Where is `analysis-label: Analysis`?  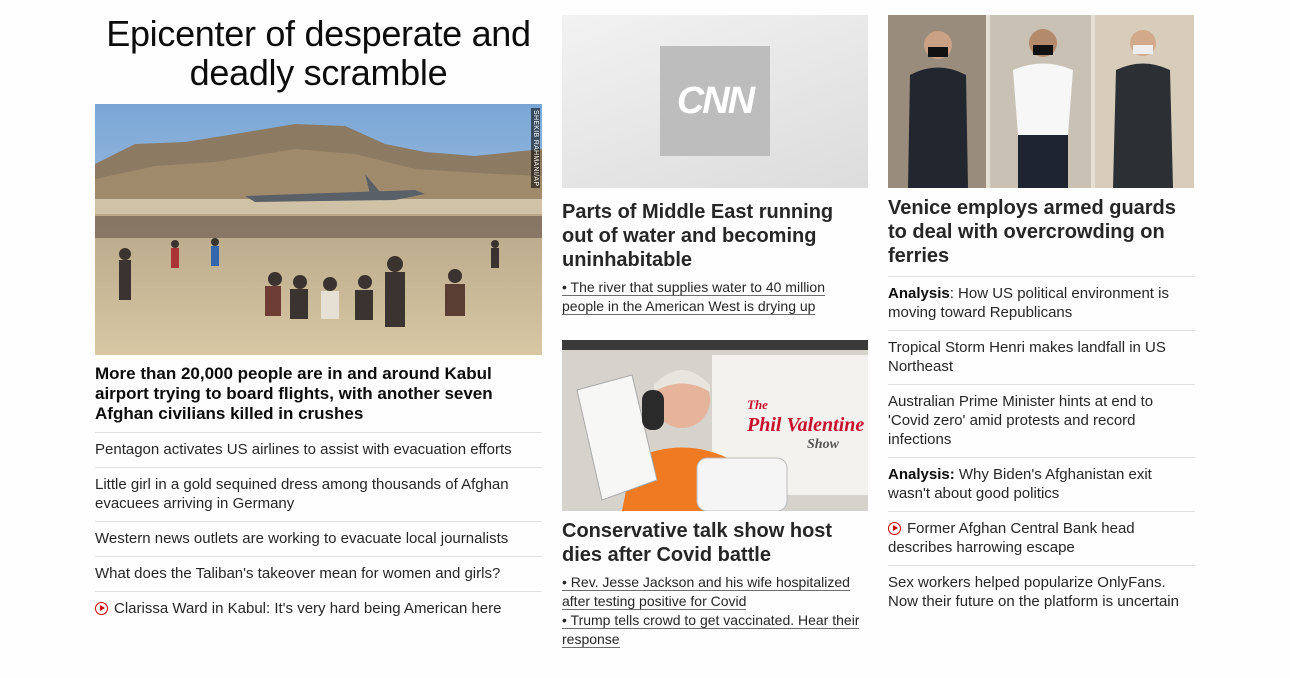 analysis-label: Analysis is located at coordinates (919, 293).